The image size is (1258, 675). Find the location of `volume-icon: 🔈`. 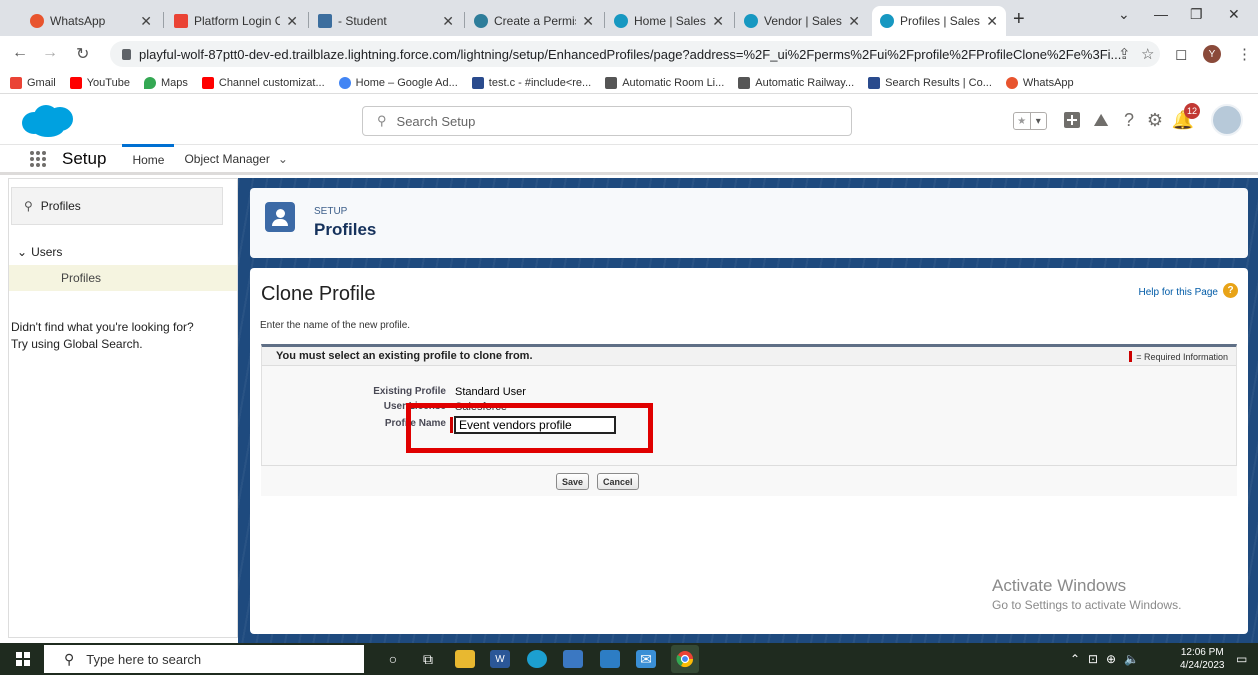

volume-icon: 🔈 is located at coordinates (1131, 659).